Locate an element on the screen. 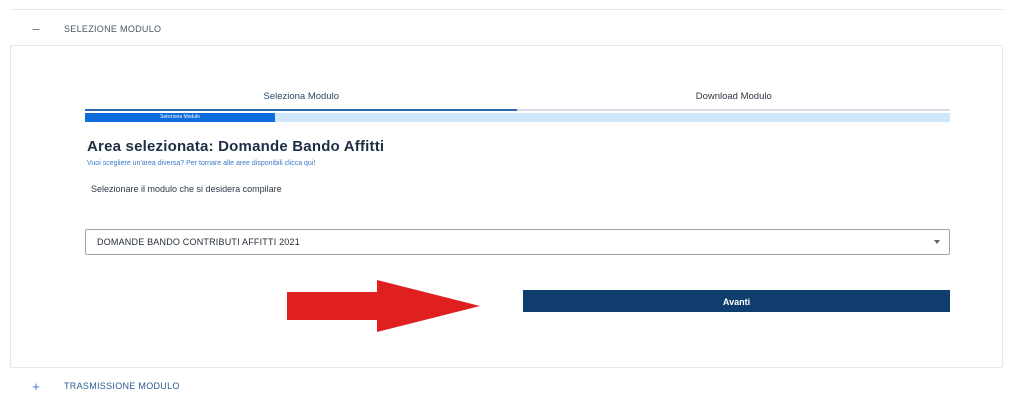  step-download-modulo: Download Modulo is located at coordinates (734, 98).